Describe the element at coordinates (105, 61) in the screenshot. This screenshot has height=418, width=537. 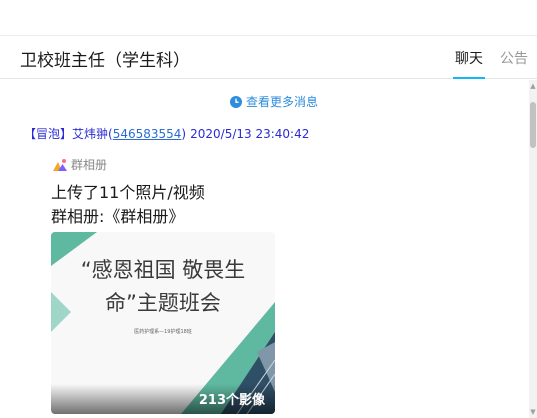
I see `group-title: 卫校班主任（学生科）` at that location.